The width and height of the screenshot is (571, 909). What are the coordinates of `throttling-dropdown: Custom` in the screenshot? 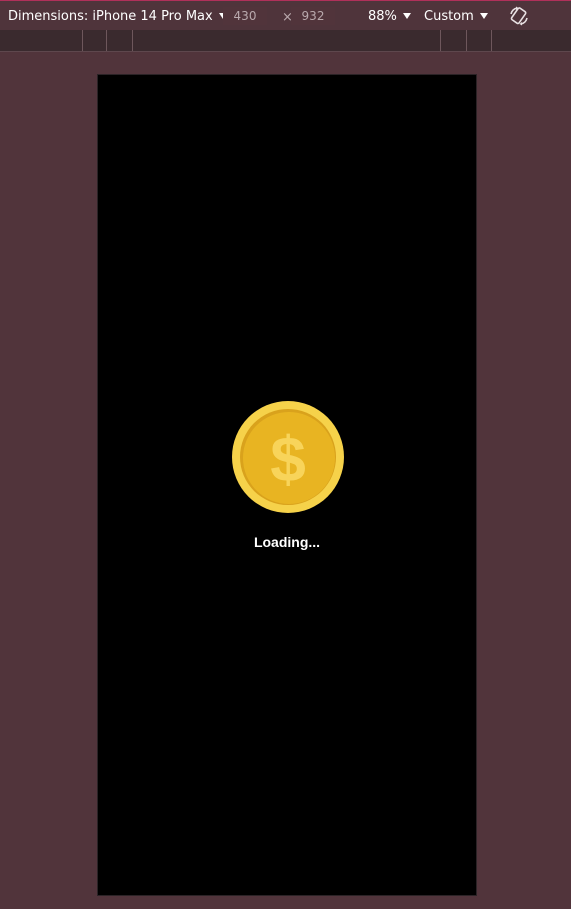 It's located at (456, 16).